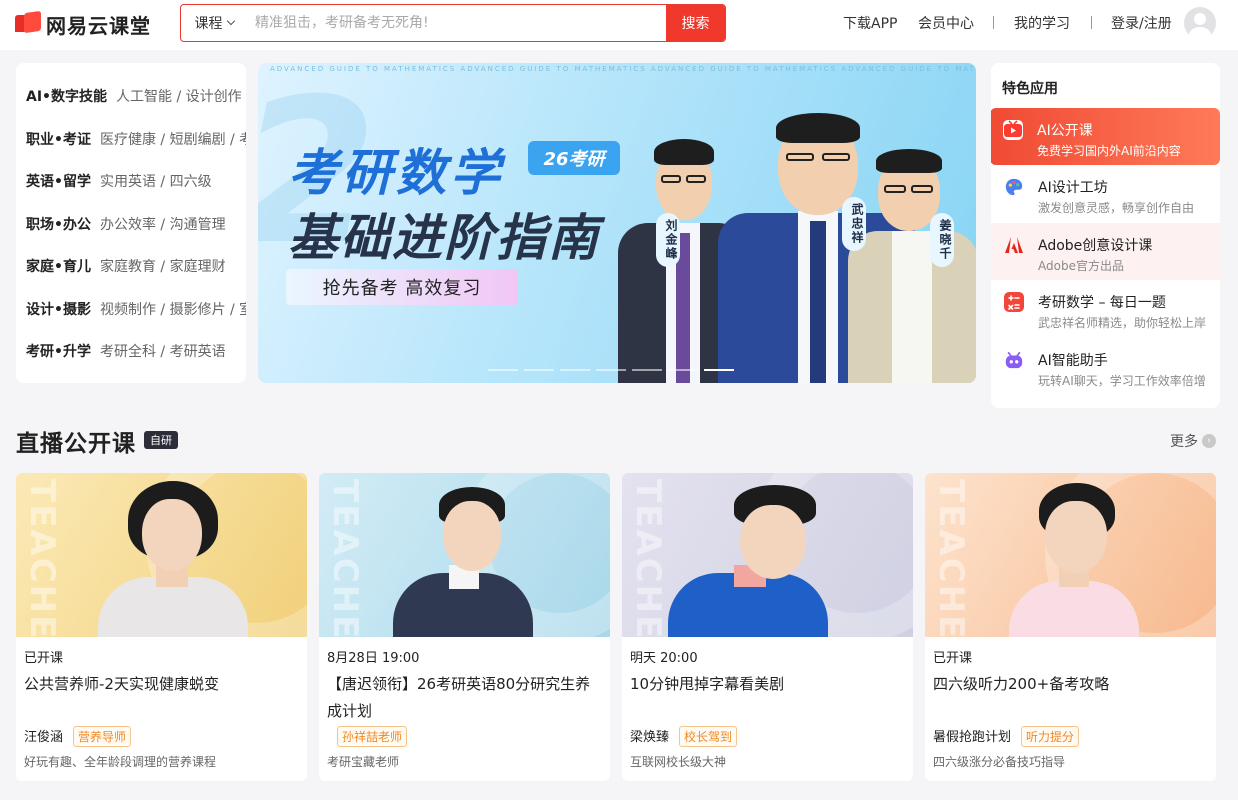  Describe the element at coordinates (1105, 308) in the screenshot. I see `app-item-math-daily: 考研数学 – 每日一题 武忠祥名师精选，助你轻松上岸` at that location.